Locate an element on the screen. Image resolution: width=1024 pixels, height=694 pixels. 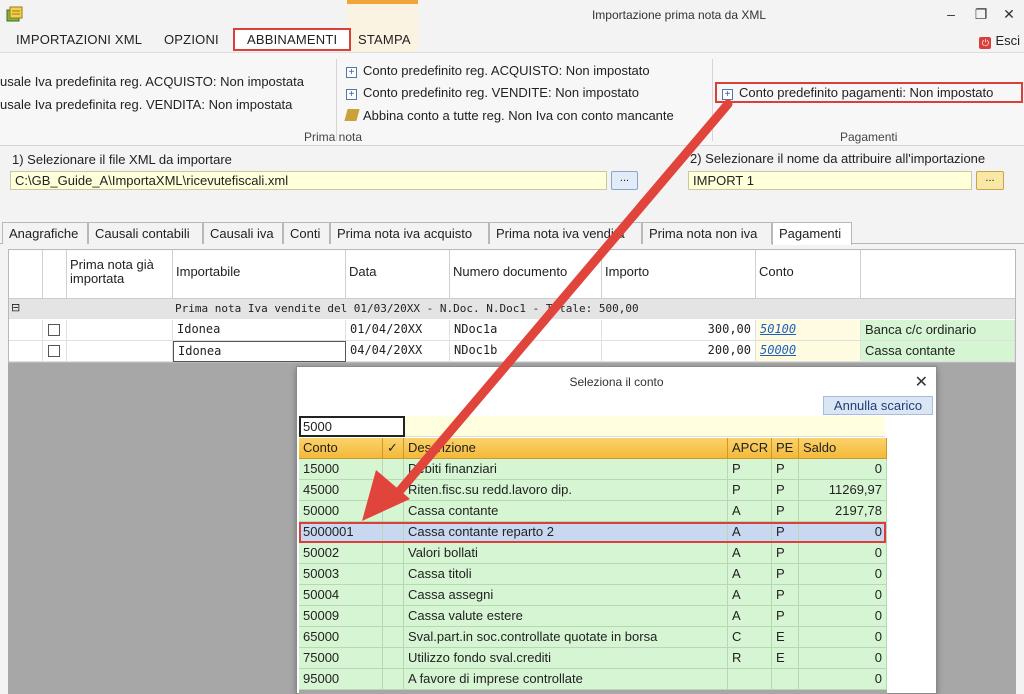
account-row: 50009 Cassa valute estere A P 0 is located at coordinates (593, 616).